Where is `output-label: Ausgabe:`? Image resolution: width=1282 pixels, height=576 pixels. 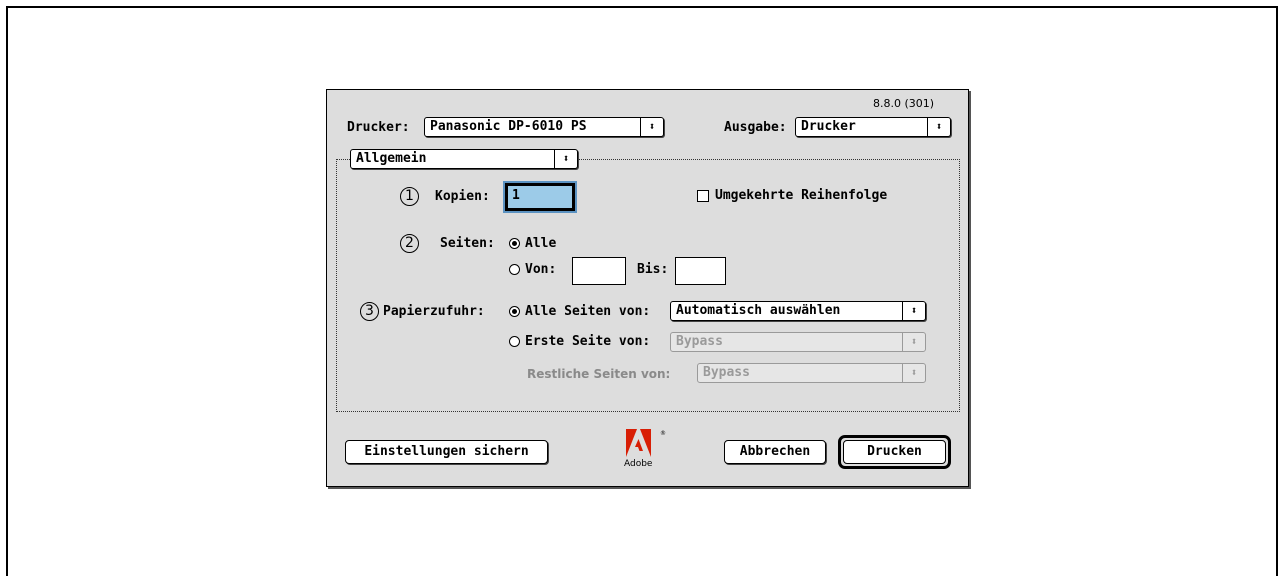 output-label: Ausgabe: is located at coordinates (755, 127).